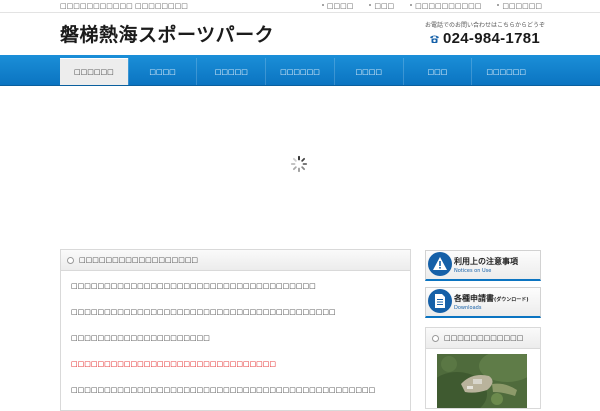  I want to click on downloads-title: 各種申請書(ダウンロード), so click(491, 298).